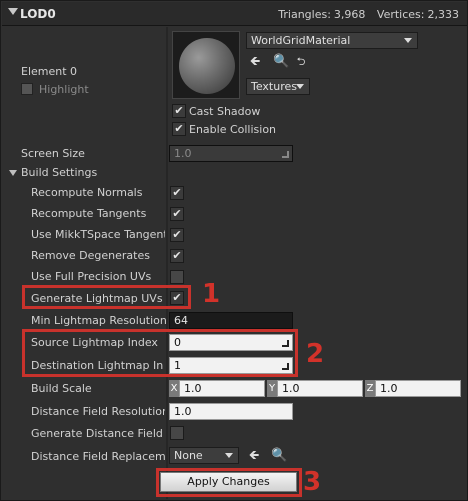  What do you see at coordinates (49, 71) in the screenshot?
I see `element-label: Element 0` at bounding box center [49, 71].